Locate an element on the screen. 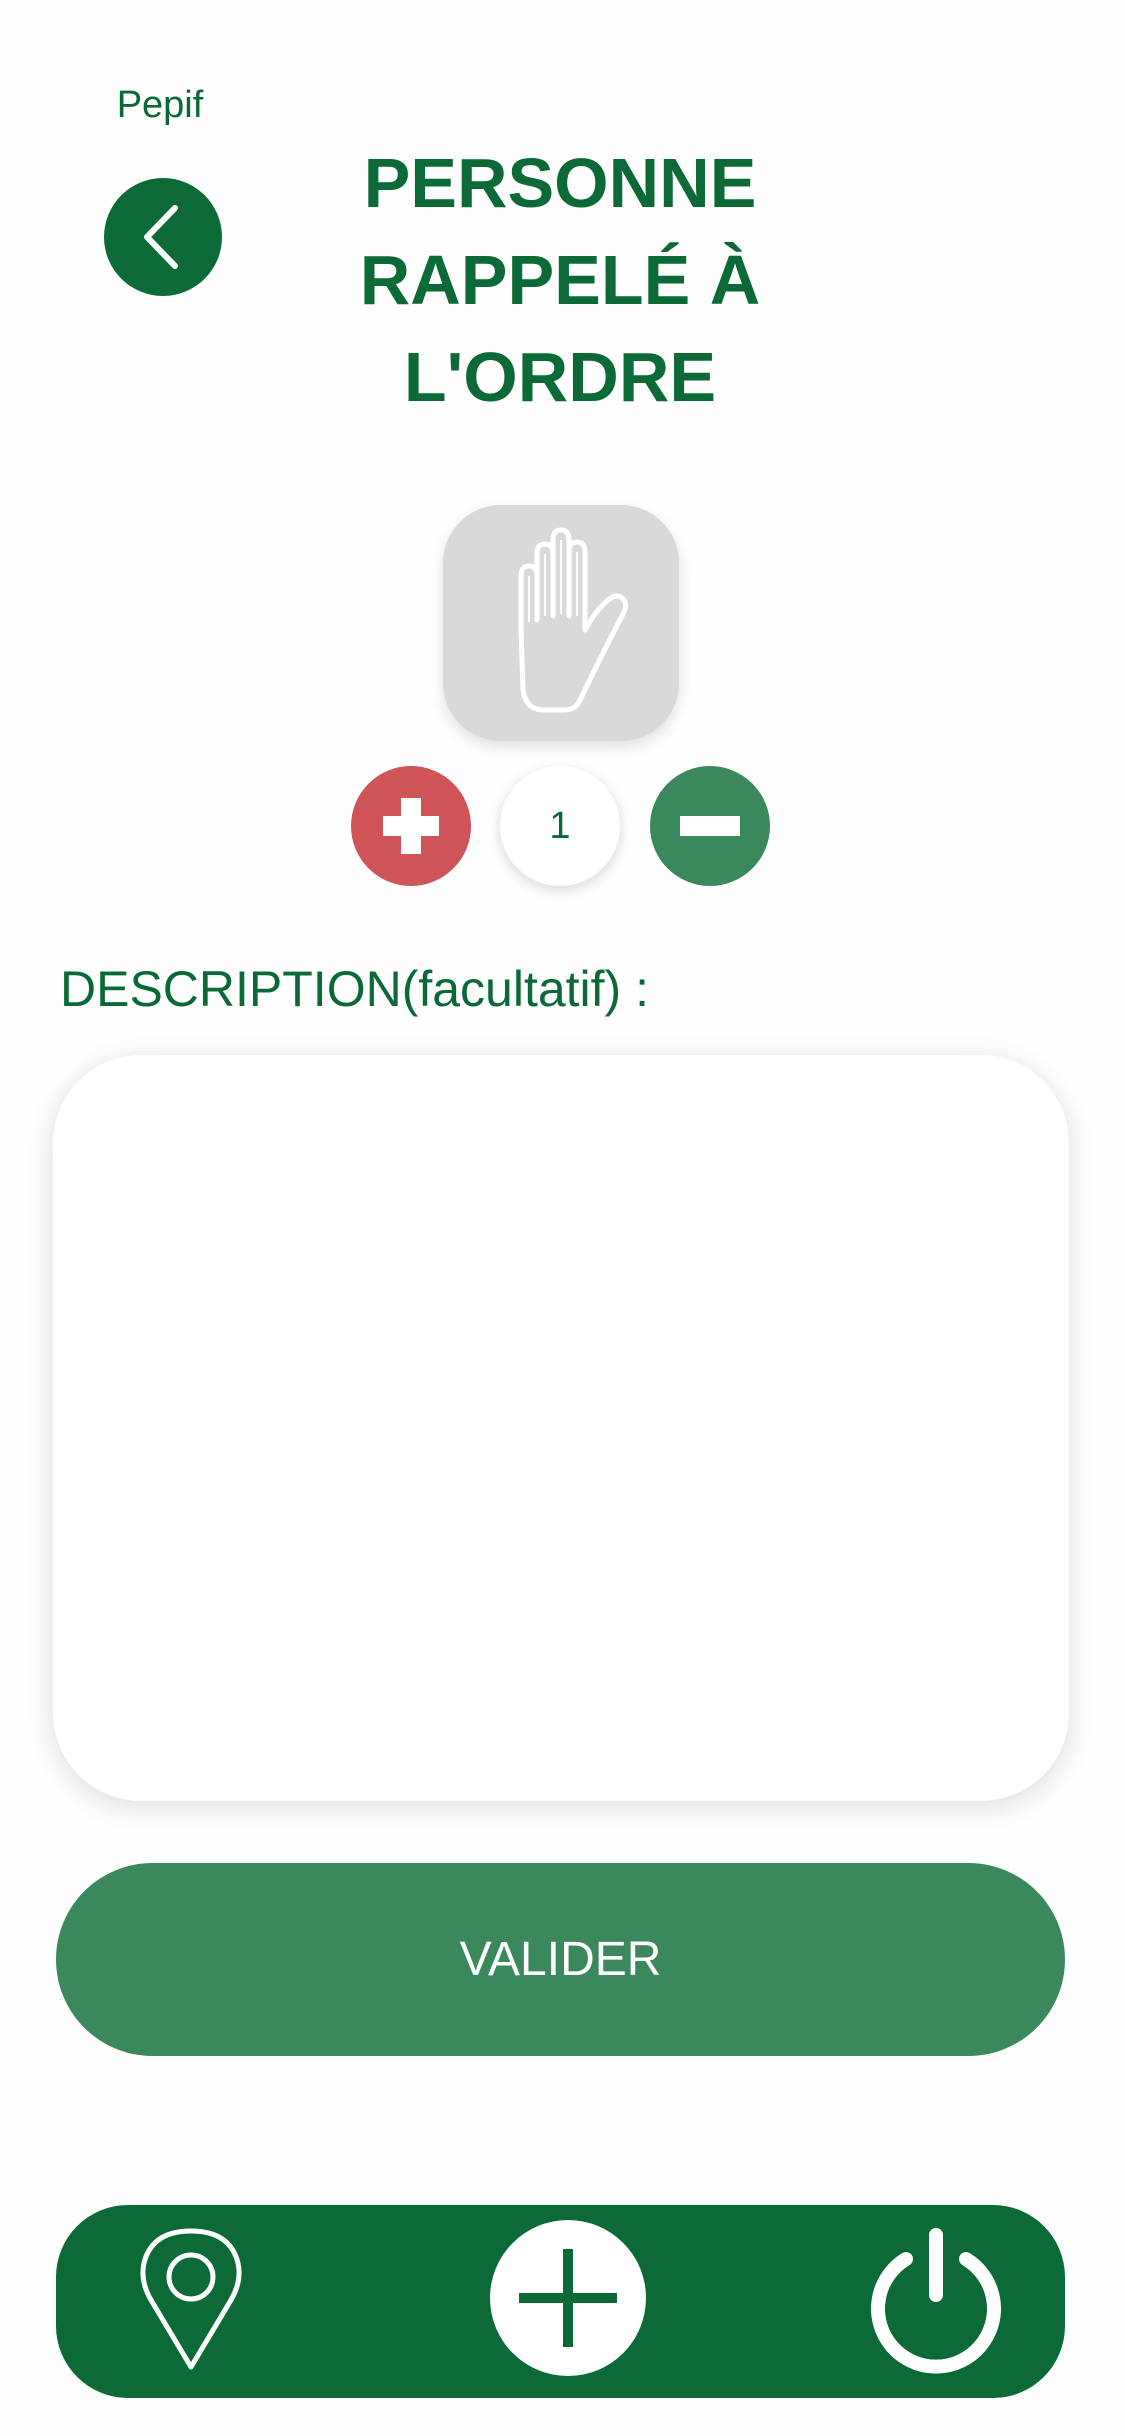 The width and height of the screenshot is (1125, 2436). page-title: PERSONNE RAPPELÉ À L'ORDRE is located at coordinates (560, 280).